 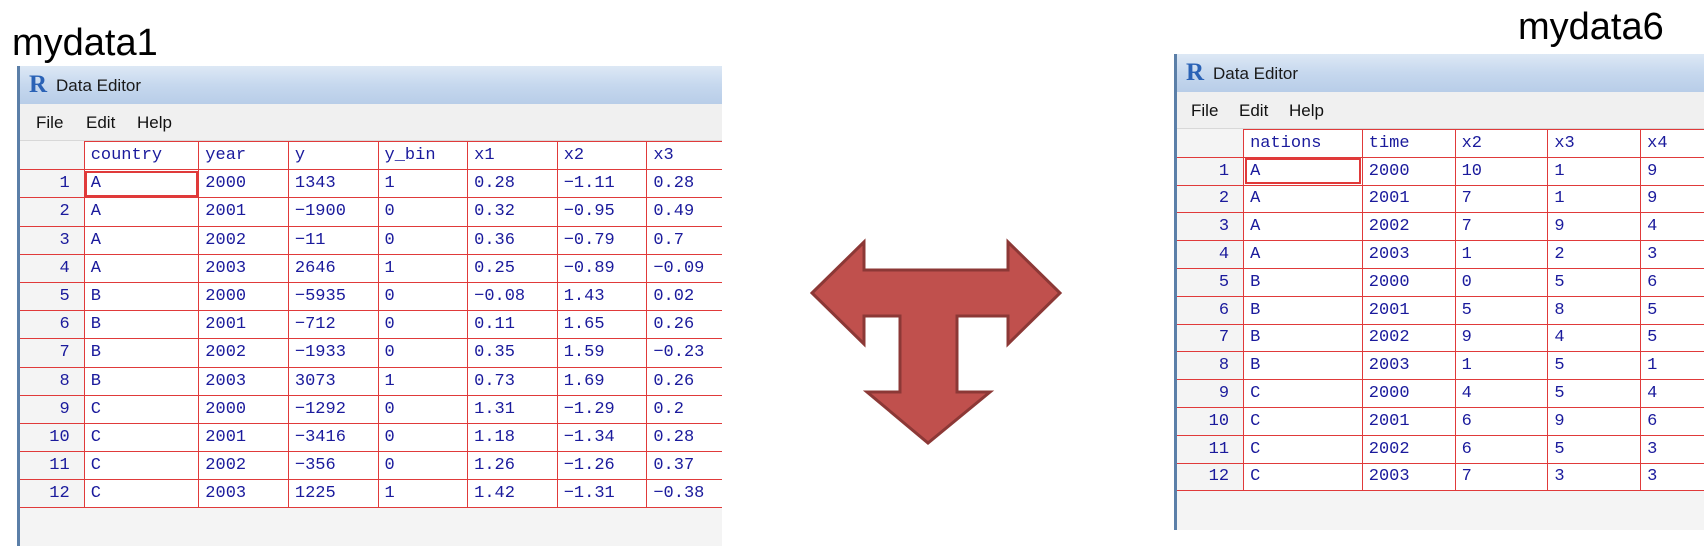 I want to click on column-header: time, so click(x=1408, y=143).